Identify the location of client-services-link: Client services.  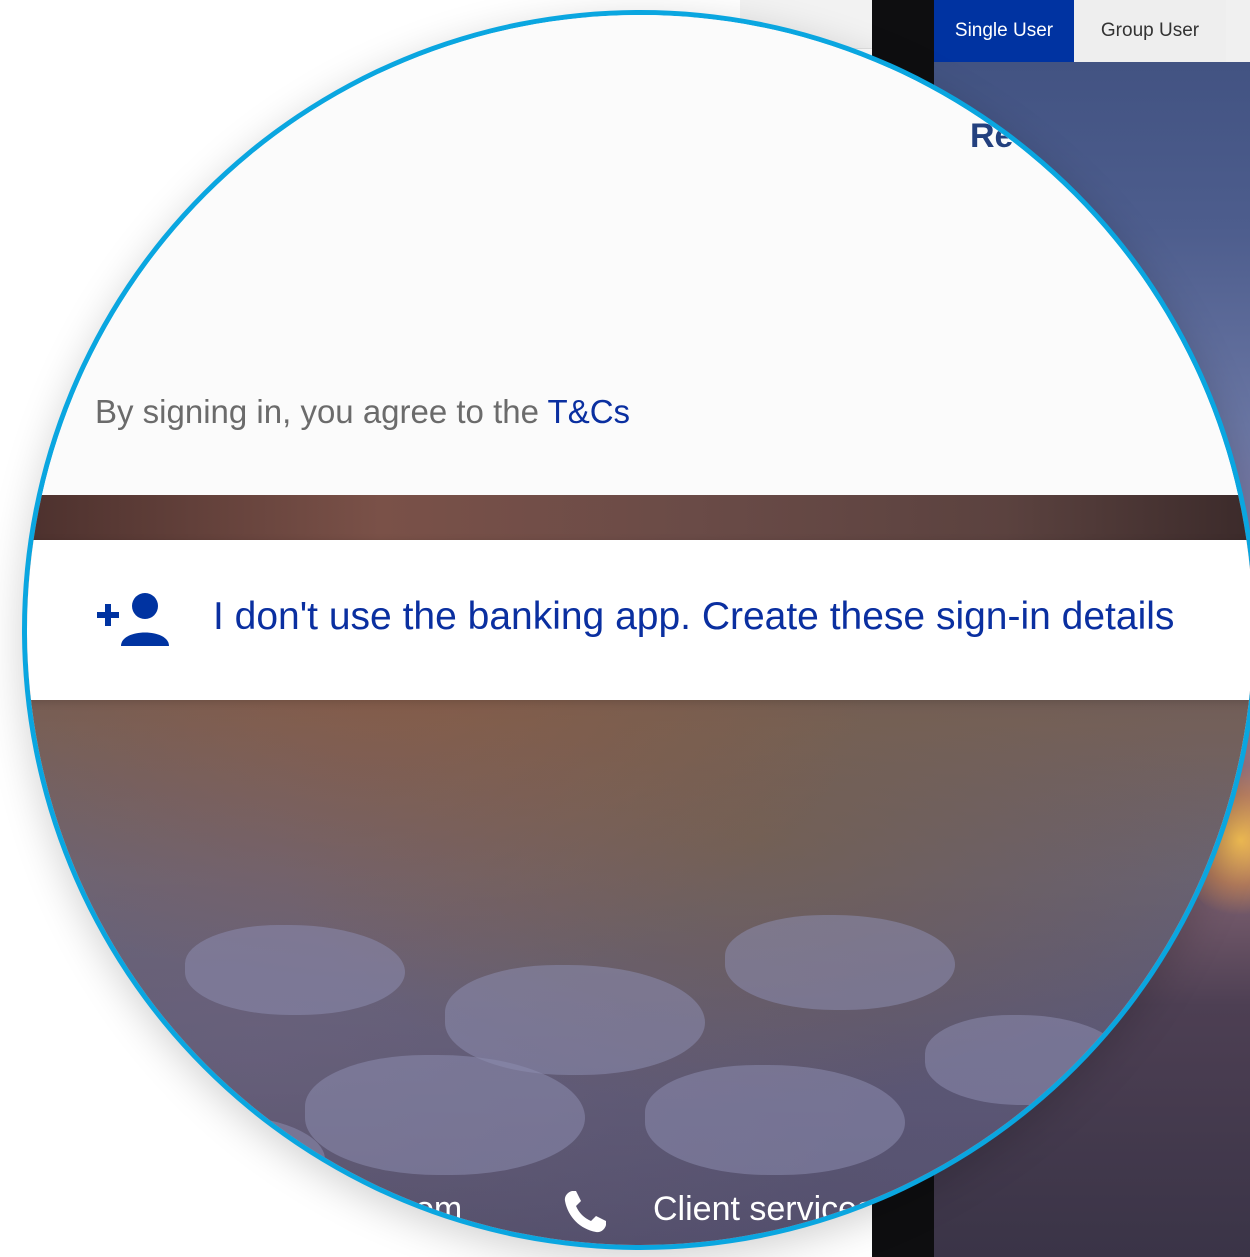
(763, 1209).